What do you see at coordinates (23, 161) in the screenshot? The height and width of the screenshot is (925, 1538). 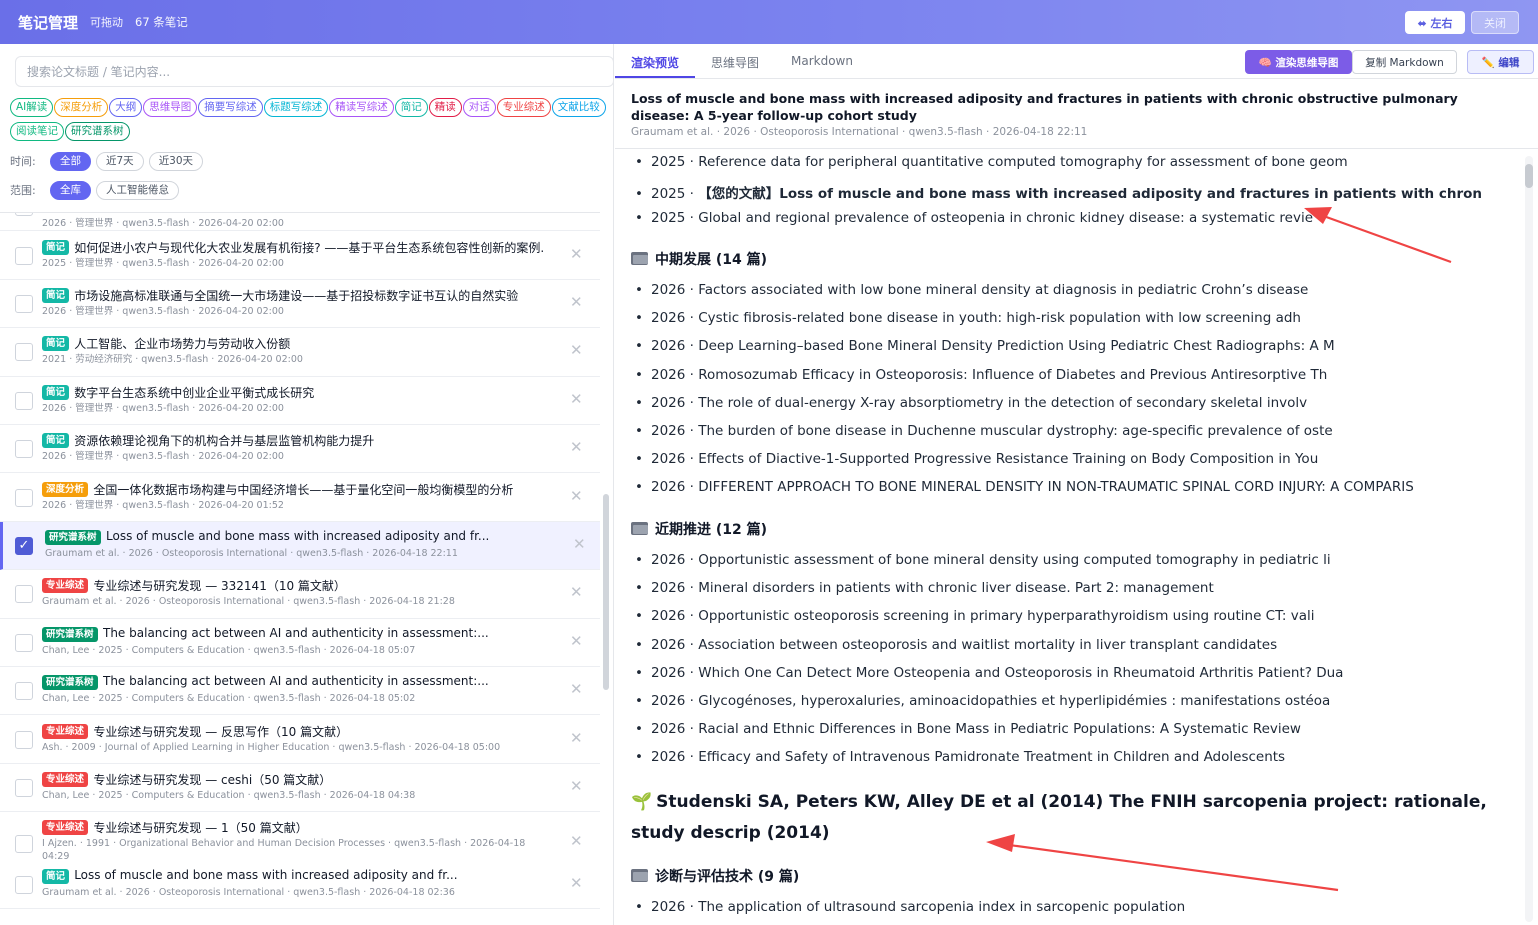 I see `time-filter-label: 时间:` at bounding box center [23, 161].